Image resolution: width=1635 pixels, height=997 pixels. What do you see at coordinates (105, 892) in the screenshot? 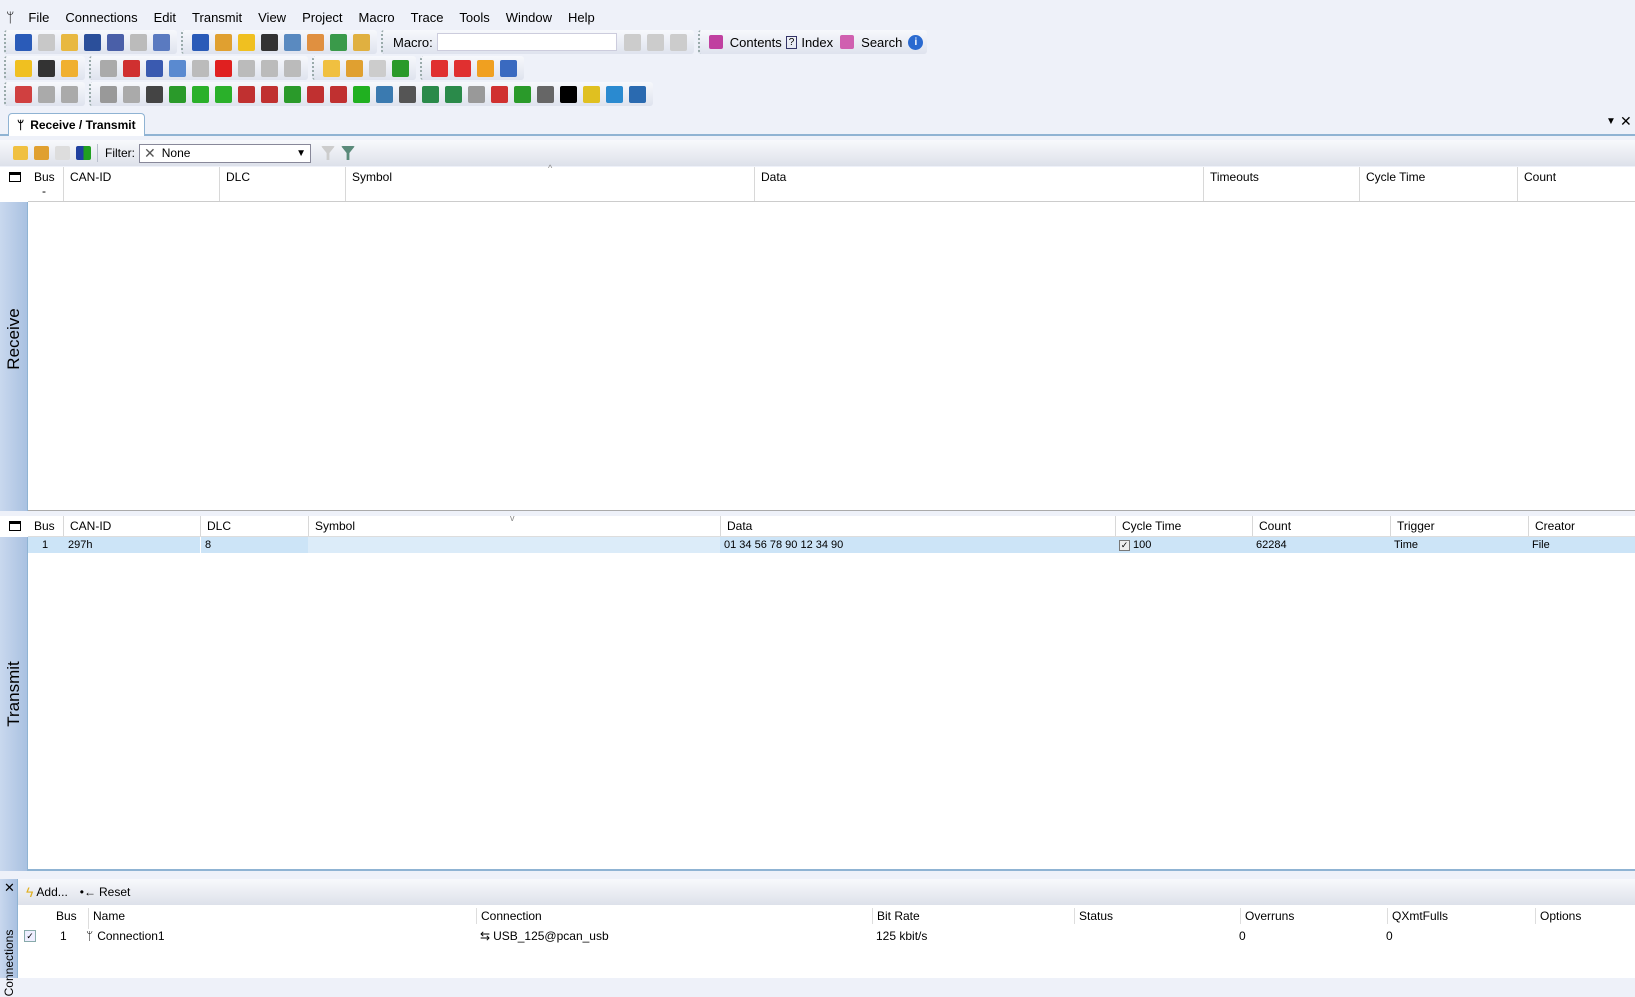
I see `reset-button: •← Reset` at bounding box center [105, 892].